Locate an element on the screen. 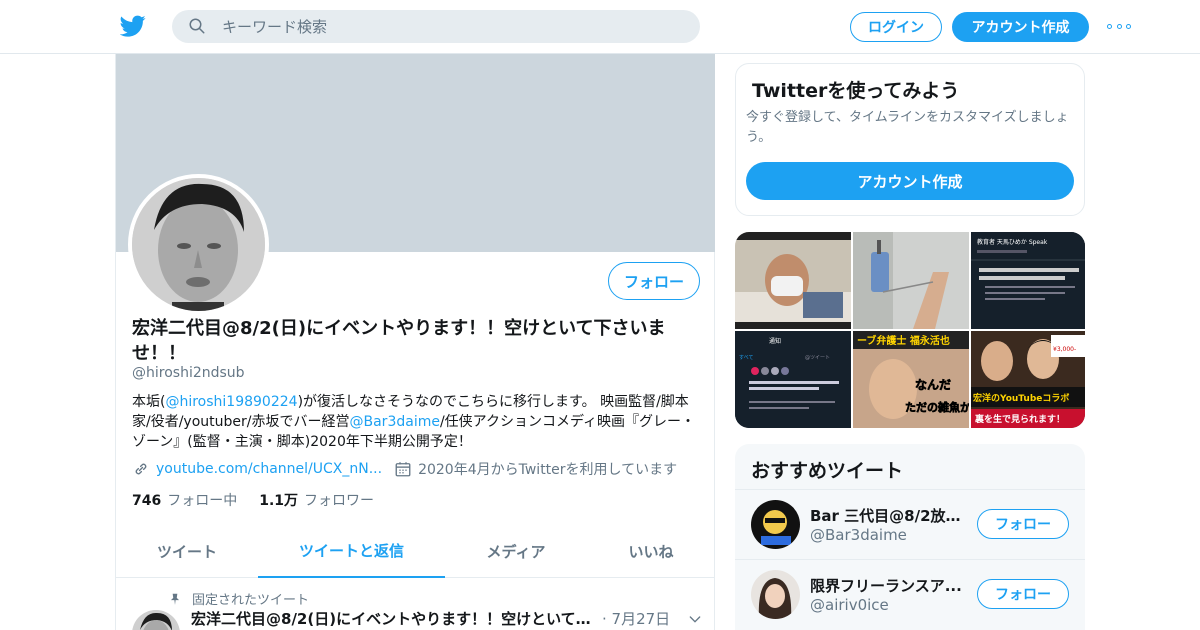  profile-avatar is located at coordinates (198, 244).